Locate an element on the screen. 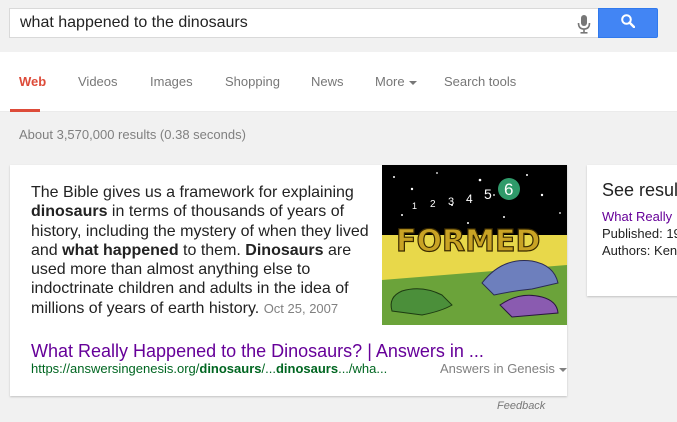 The height and width of the screenshot is (422, 677). search-button is located at coordinates (628, 23).